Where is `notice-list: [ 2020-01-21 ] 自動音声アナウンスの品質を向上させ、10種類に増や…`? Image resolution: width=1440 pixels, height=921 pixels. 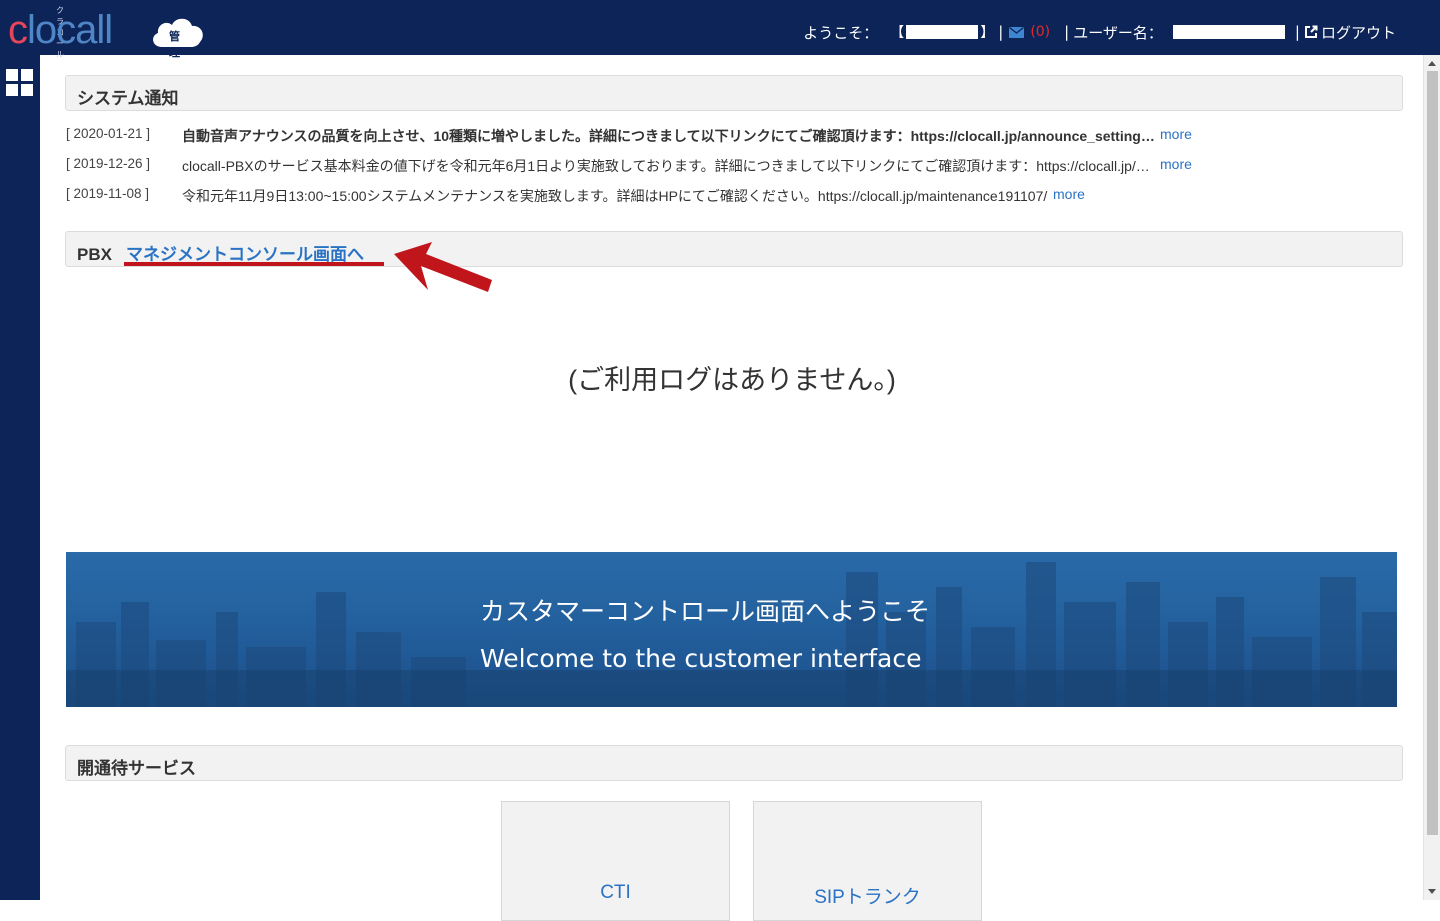 notice-list: [ 2020-01-21 ] 自動音声アナウンスの品質を向上させ、10種類に増や… is located at coordinates (646, 171).